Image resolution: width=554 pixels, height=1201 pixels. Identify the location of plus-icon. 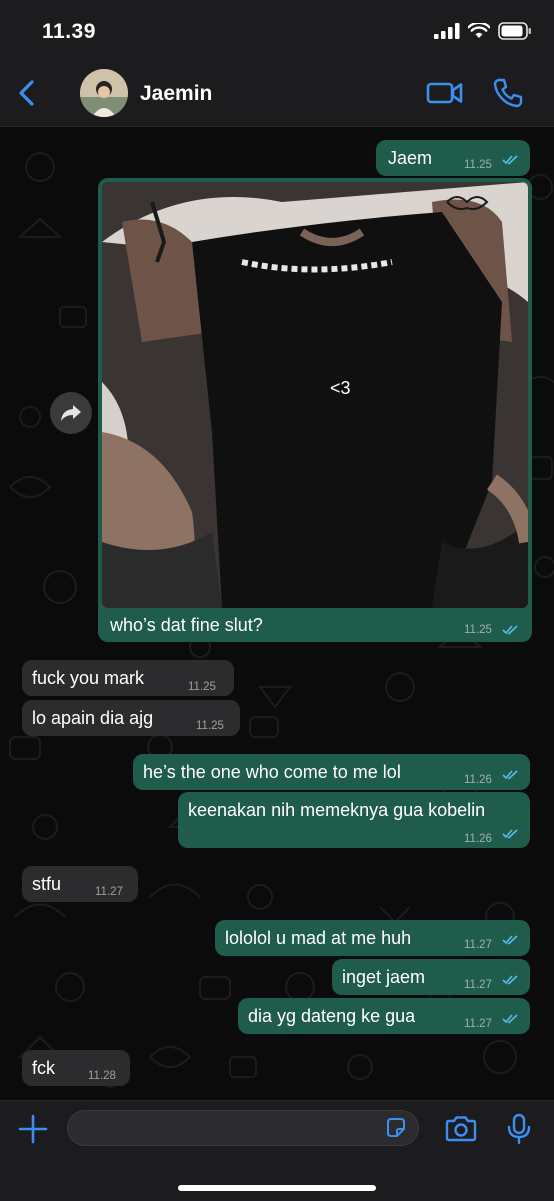
(33, 1129).